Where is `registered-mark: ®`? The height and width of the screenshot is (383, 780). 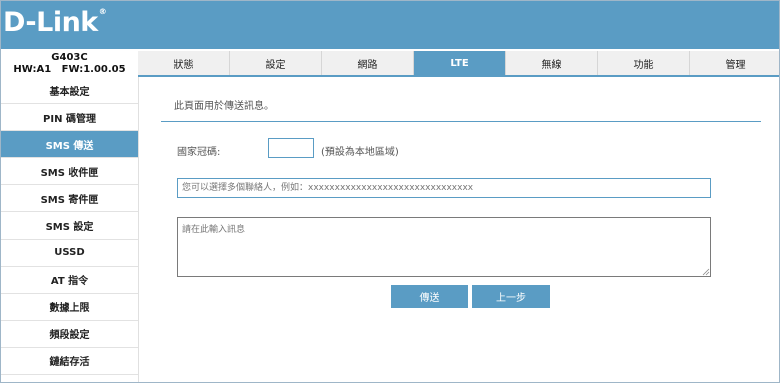 registered-mark: ® is located at coordinates (102, 11).